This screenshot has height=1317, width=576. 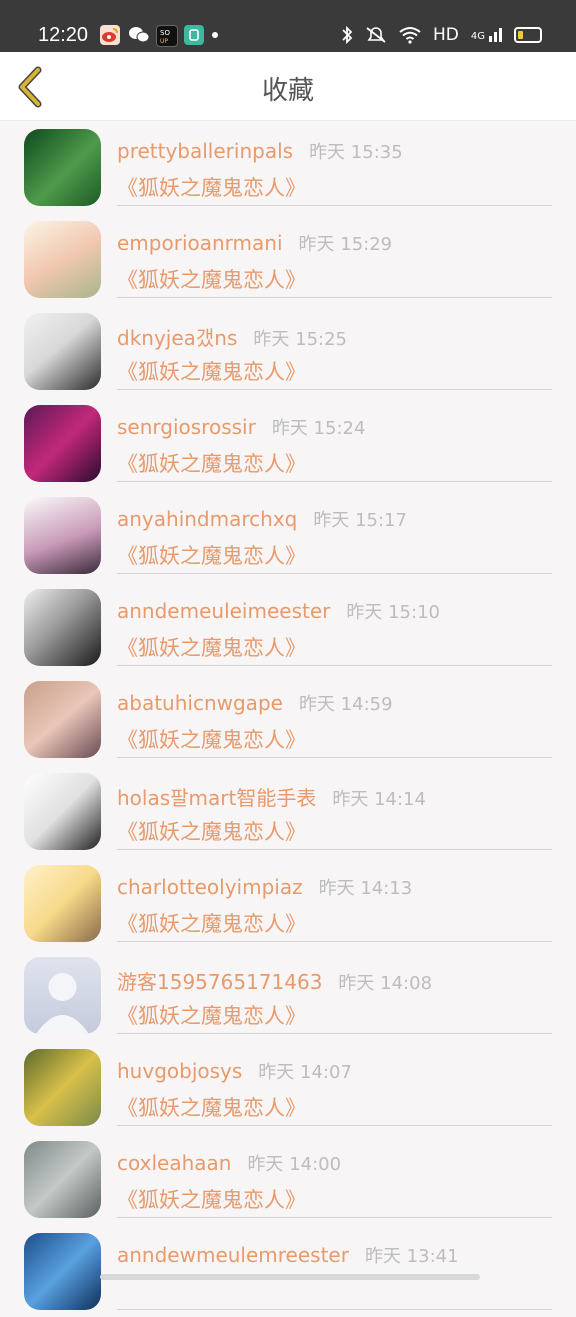 What do you see at coordinates (334, 899) in the screenshot?
I see `item-info: charlotteolyimpiaz 昨天 14:13 《狐妖之魔鬼恋人》` at bounding box center [334, 899].